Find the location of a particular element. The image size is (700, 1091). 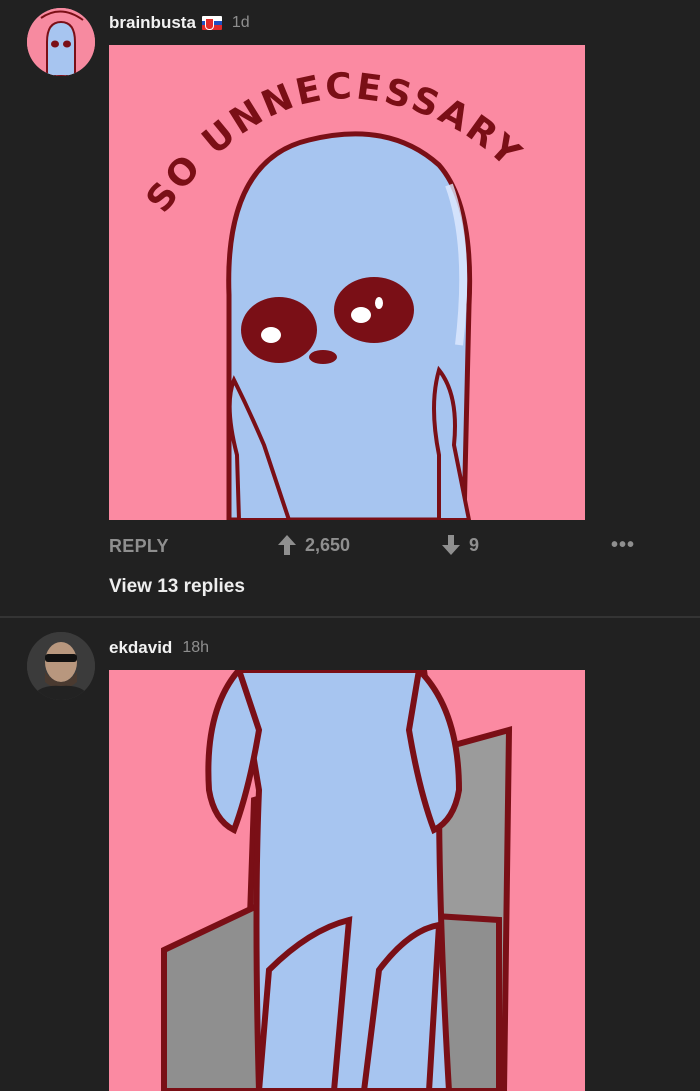

slovakia-flag-icon is located at coordinates (211, 23).